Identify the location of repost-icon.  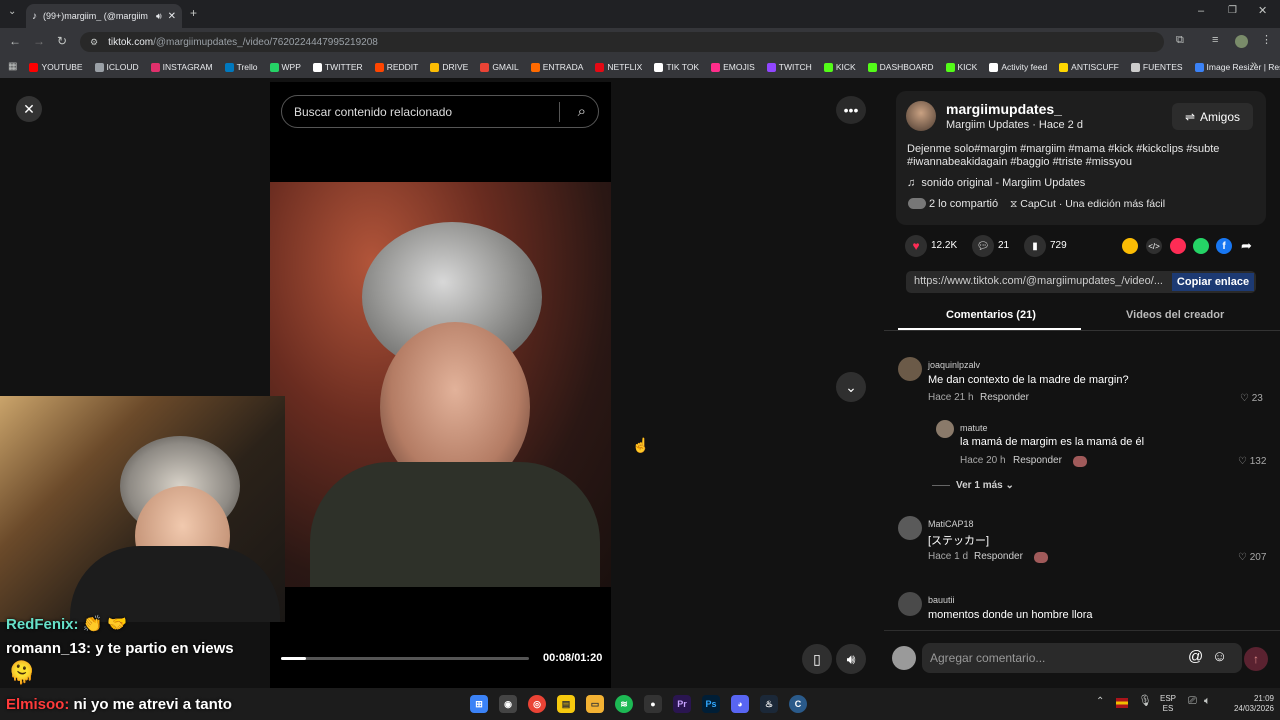
(1130, 246).